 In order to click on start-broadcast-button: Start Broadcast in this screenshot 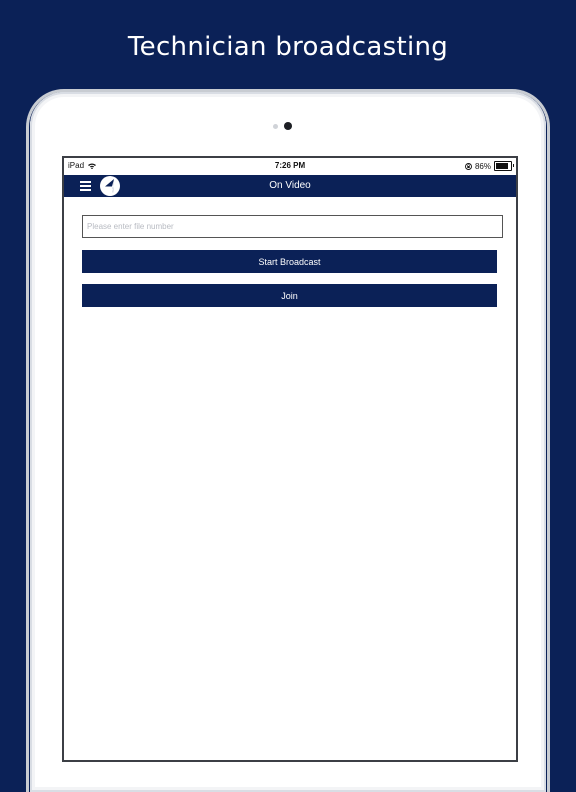, I will do `click(289, 261)`.